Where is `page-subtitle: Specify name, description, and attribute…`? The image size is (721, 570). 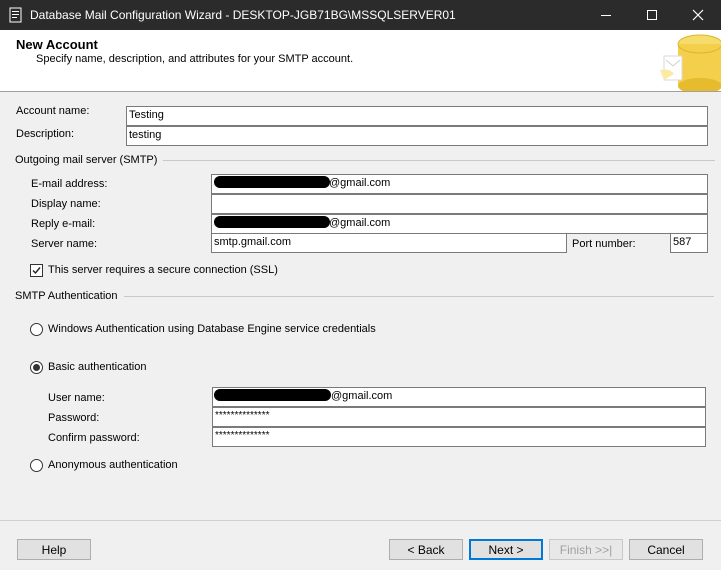 page-subtitle: Specify name, description, and attribute… is located at coordinates (195, 59).